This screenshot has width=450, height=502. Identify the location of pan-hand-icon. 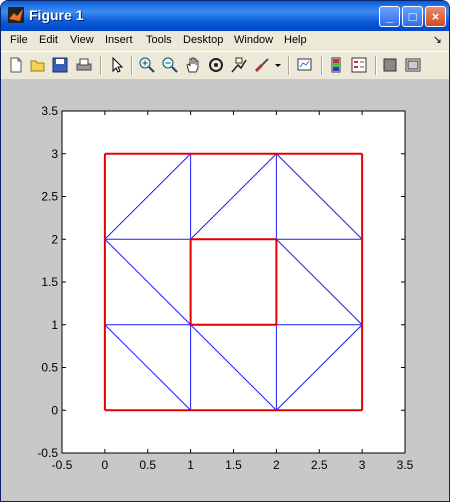
(193, 65).